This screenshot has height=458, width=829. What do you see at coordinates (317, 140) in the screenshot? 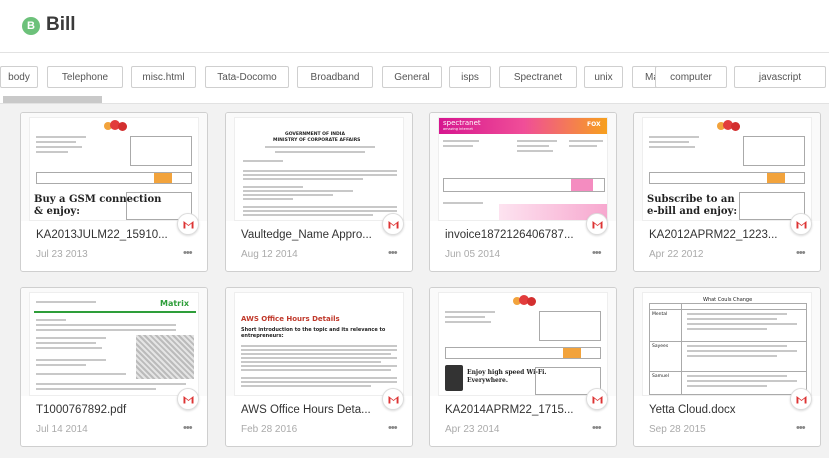
I see `preview-line: MINISTRY OF CORPORATE AFFAIRS` at bounding box center [317, 140].